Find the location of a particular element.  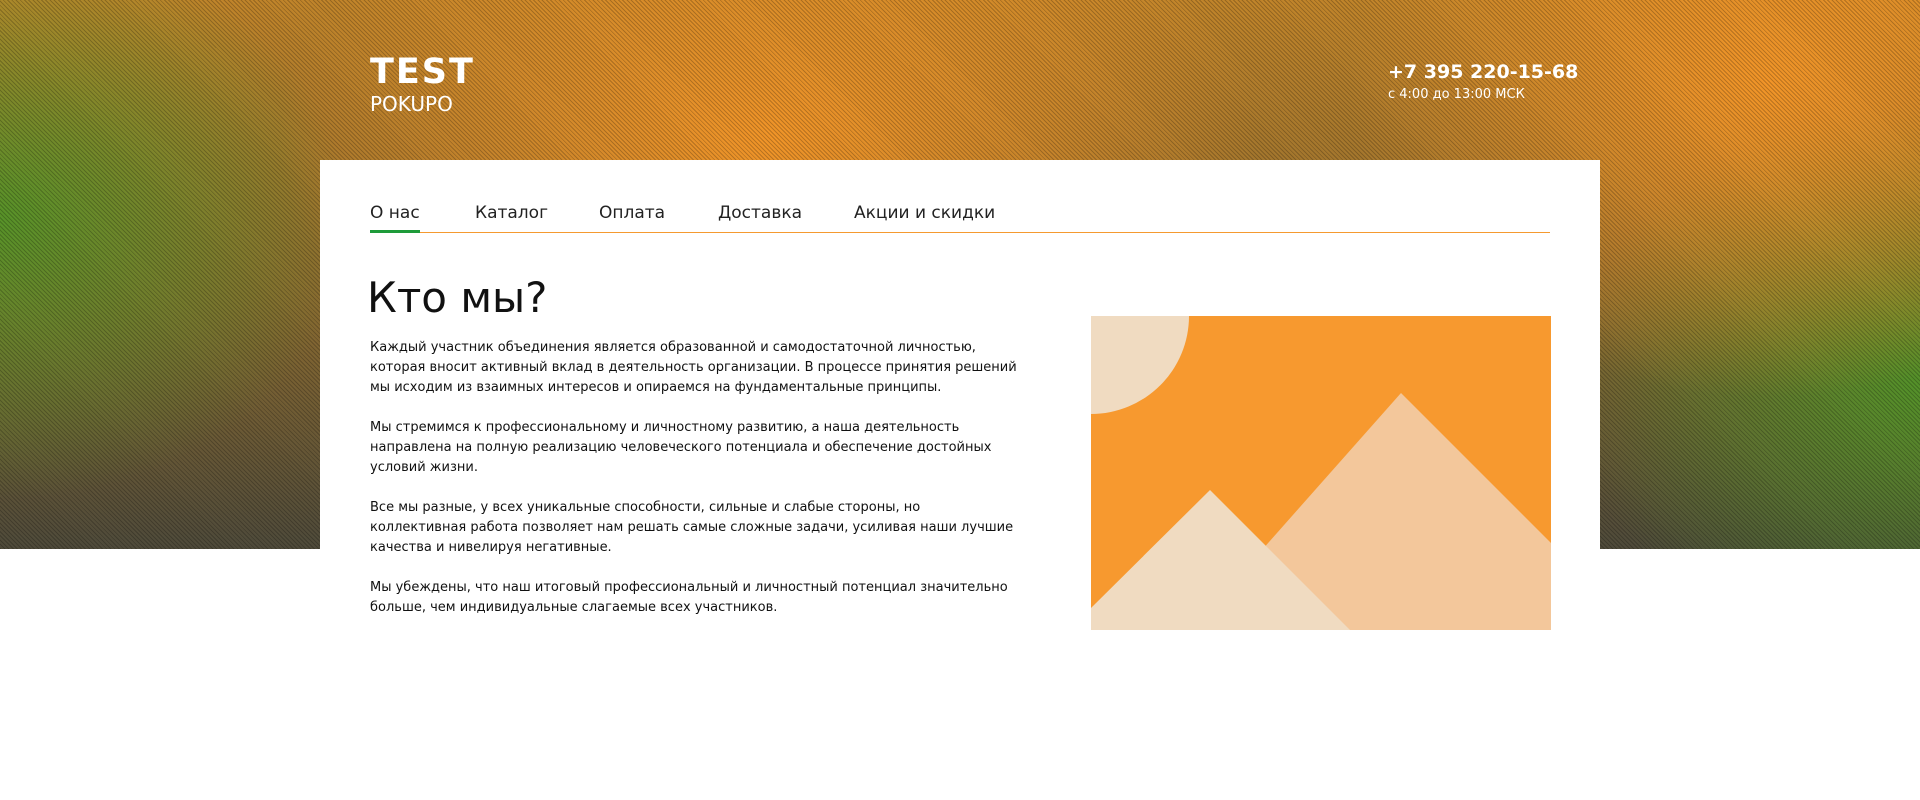

nav-item-catalog: Каталог is located at coordinates (511, 216).